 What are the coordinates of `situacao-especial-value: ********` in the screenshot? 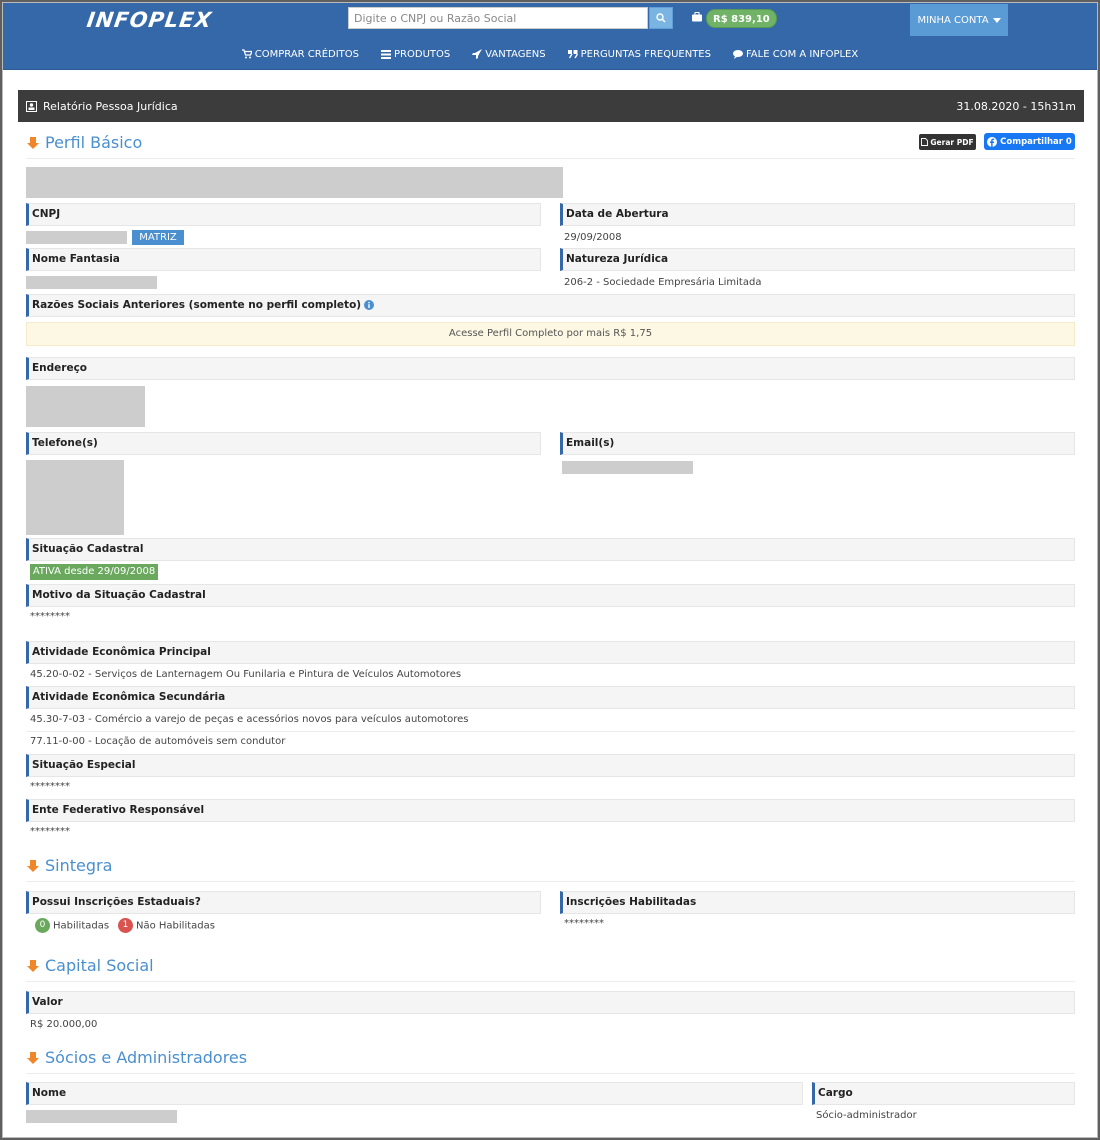 It's located at (50, 786).